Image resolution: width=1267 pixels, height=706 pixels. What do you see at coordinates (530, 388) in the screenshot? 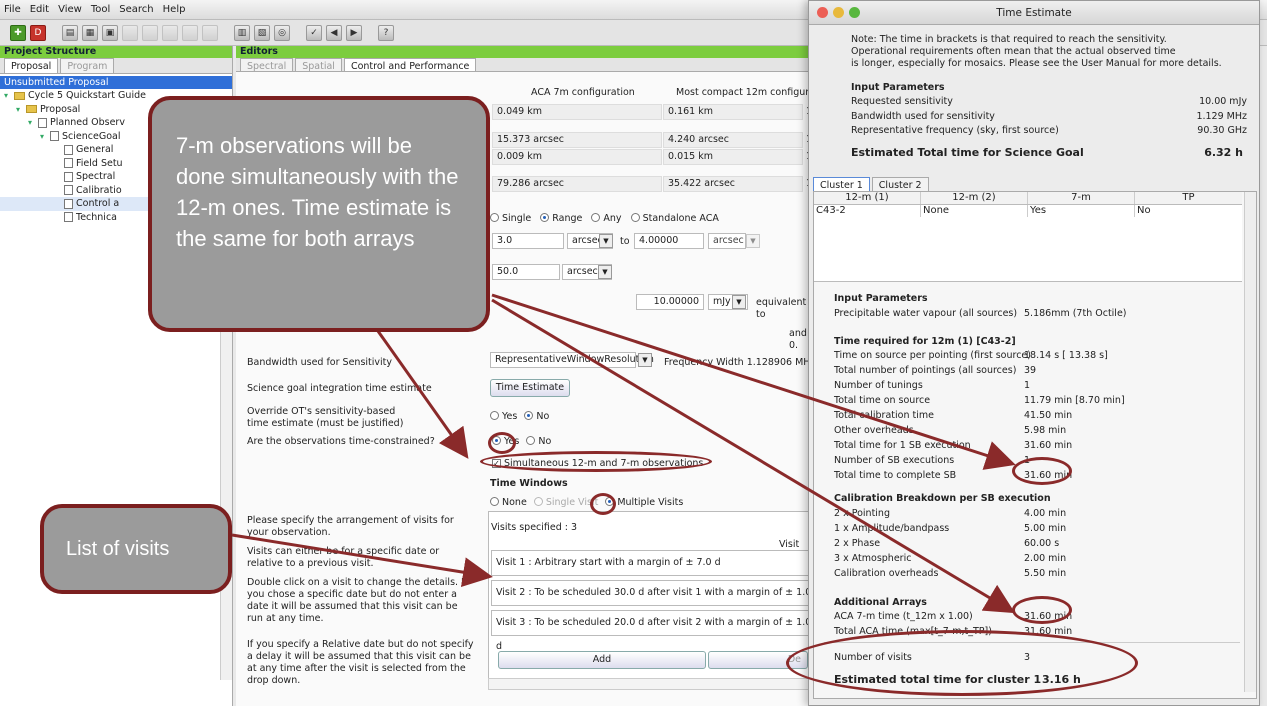
I see `time-estimate-button: Time Estimate` at bounding box center [530, 388].